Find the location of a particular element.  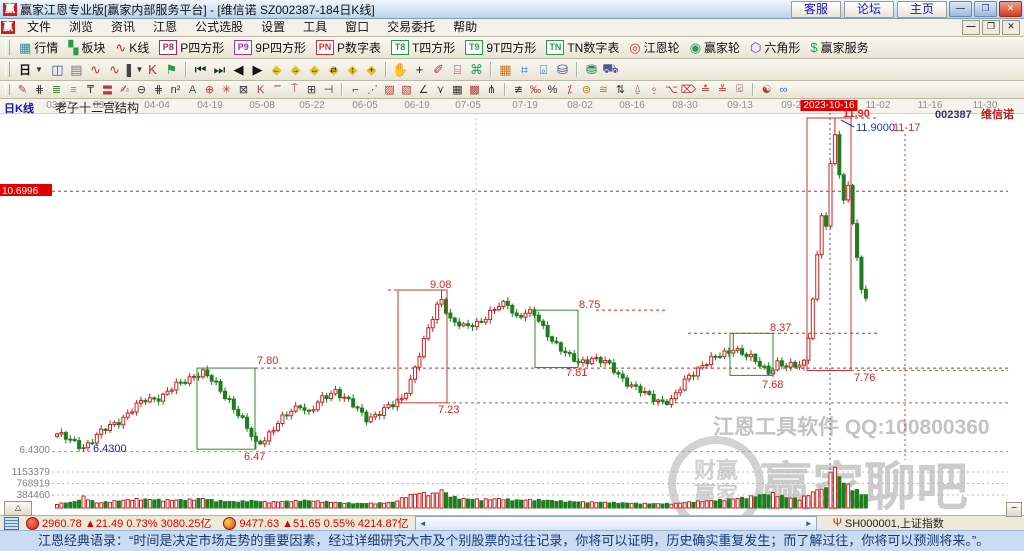

current-index-label: SH000001,上证指数 is located at coordinates (894, 523).